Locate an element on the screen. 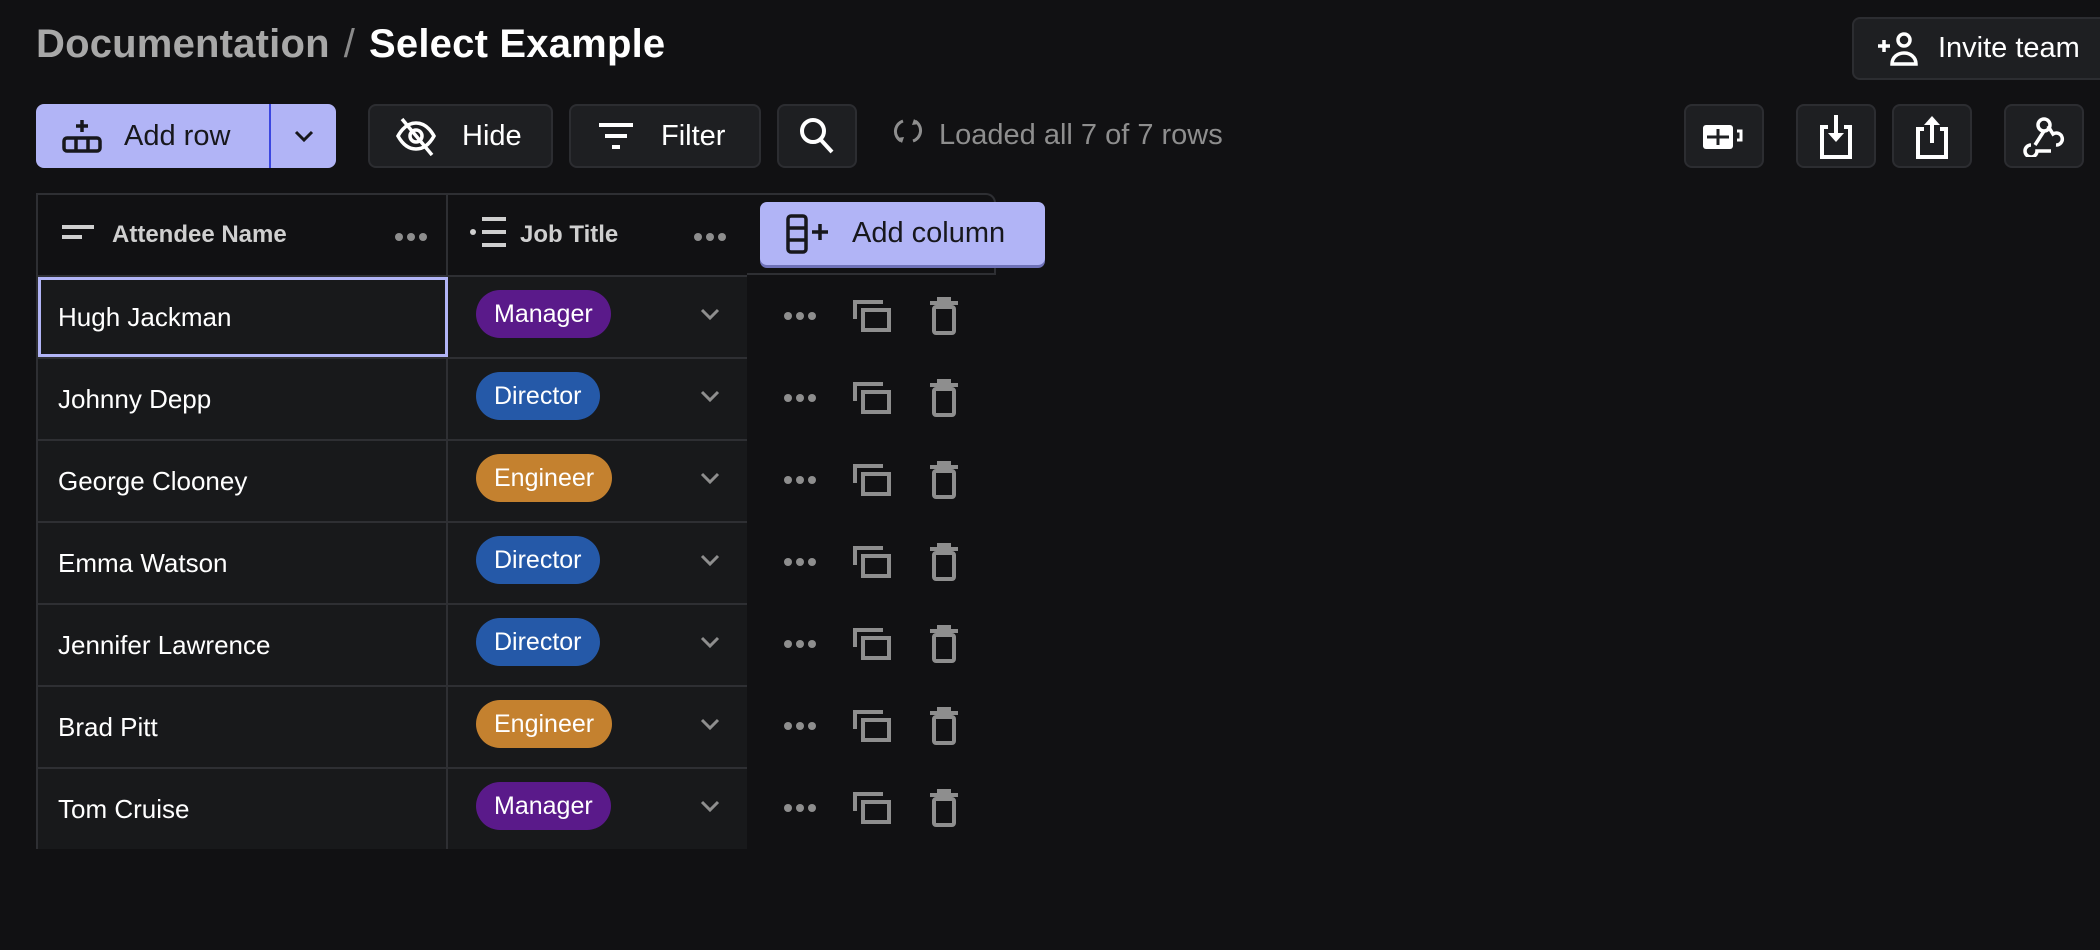 This screenshot has height=950, width=2100. export-button is located at coordinates (1932, 136).